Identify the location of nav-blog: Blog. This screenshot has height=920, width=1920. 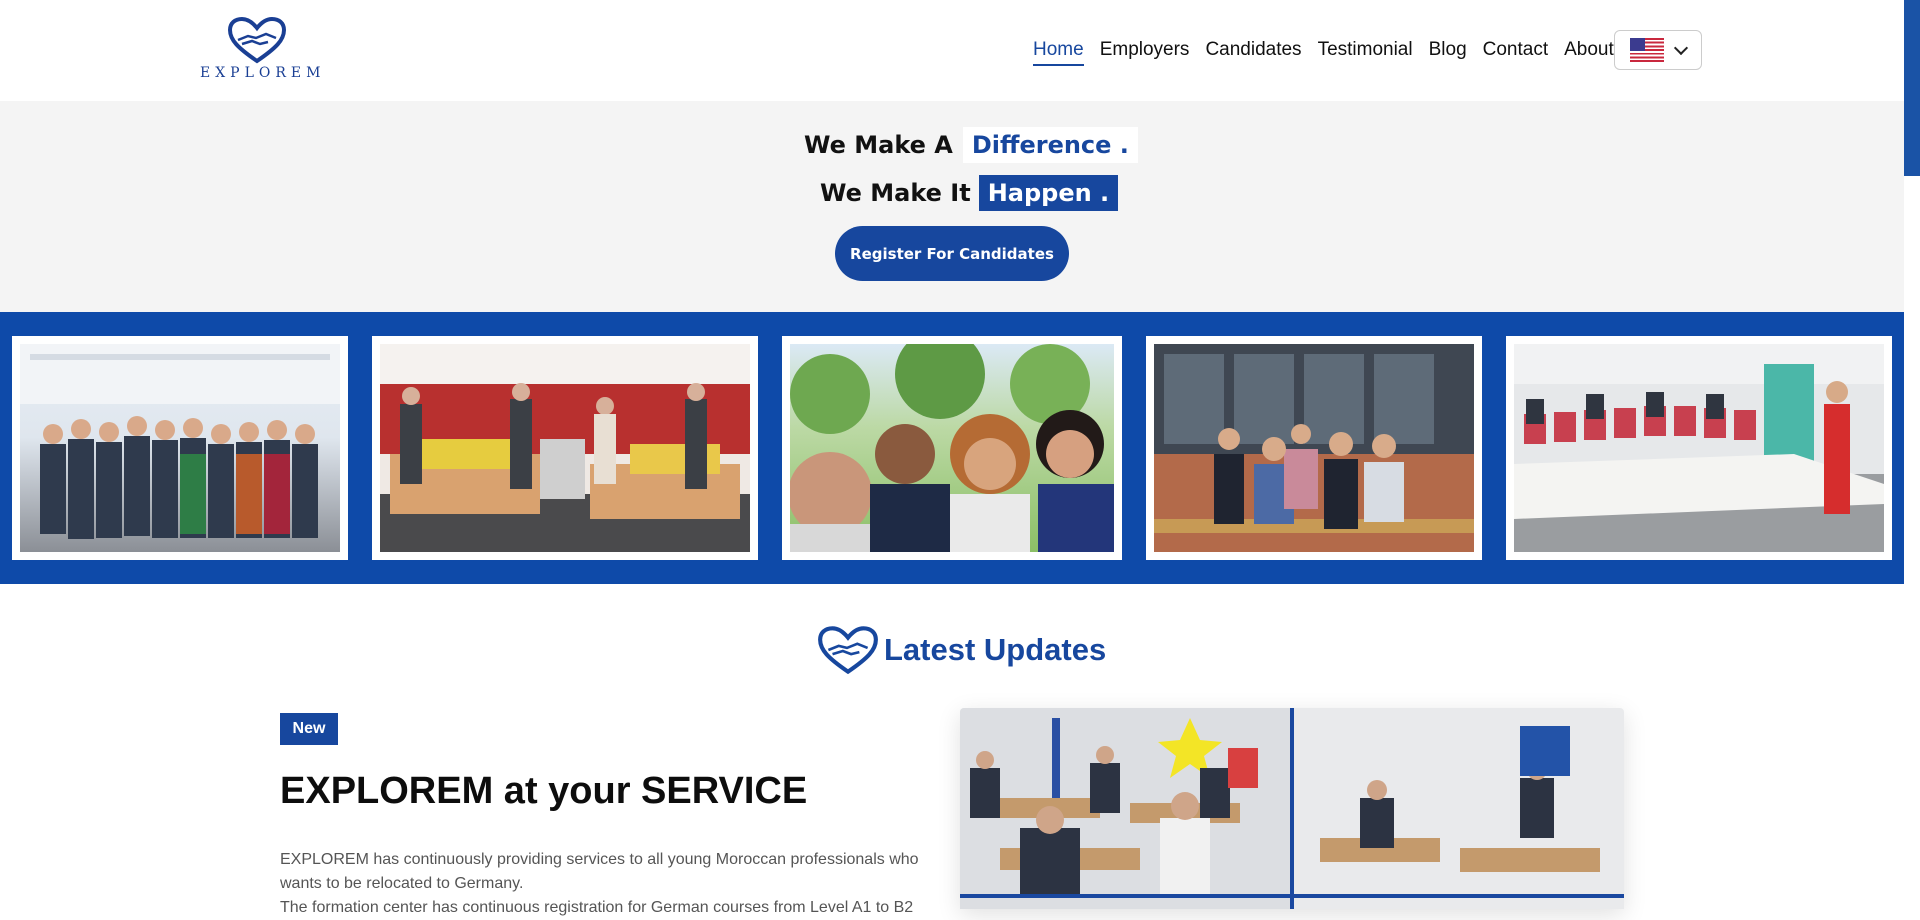
(1448, 50).